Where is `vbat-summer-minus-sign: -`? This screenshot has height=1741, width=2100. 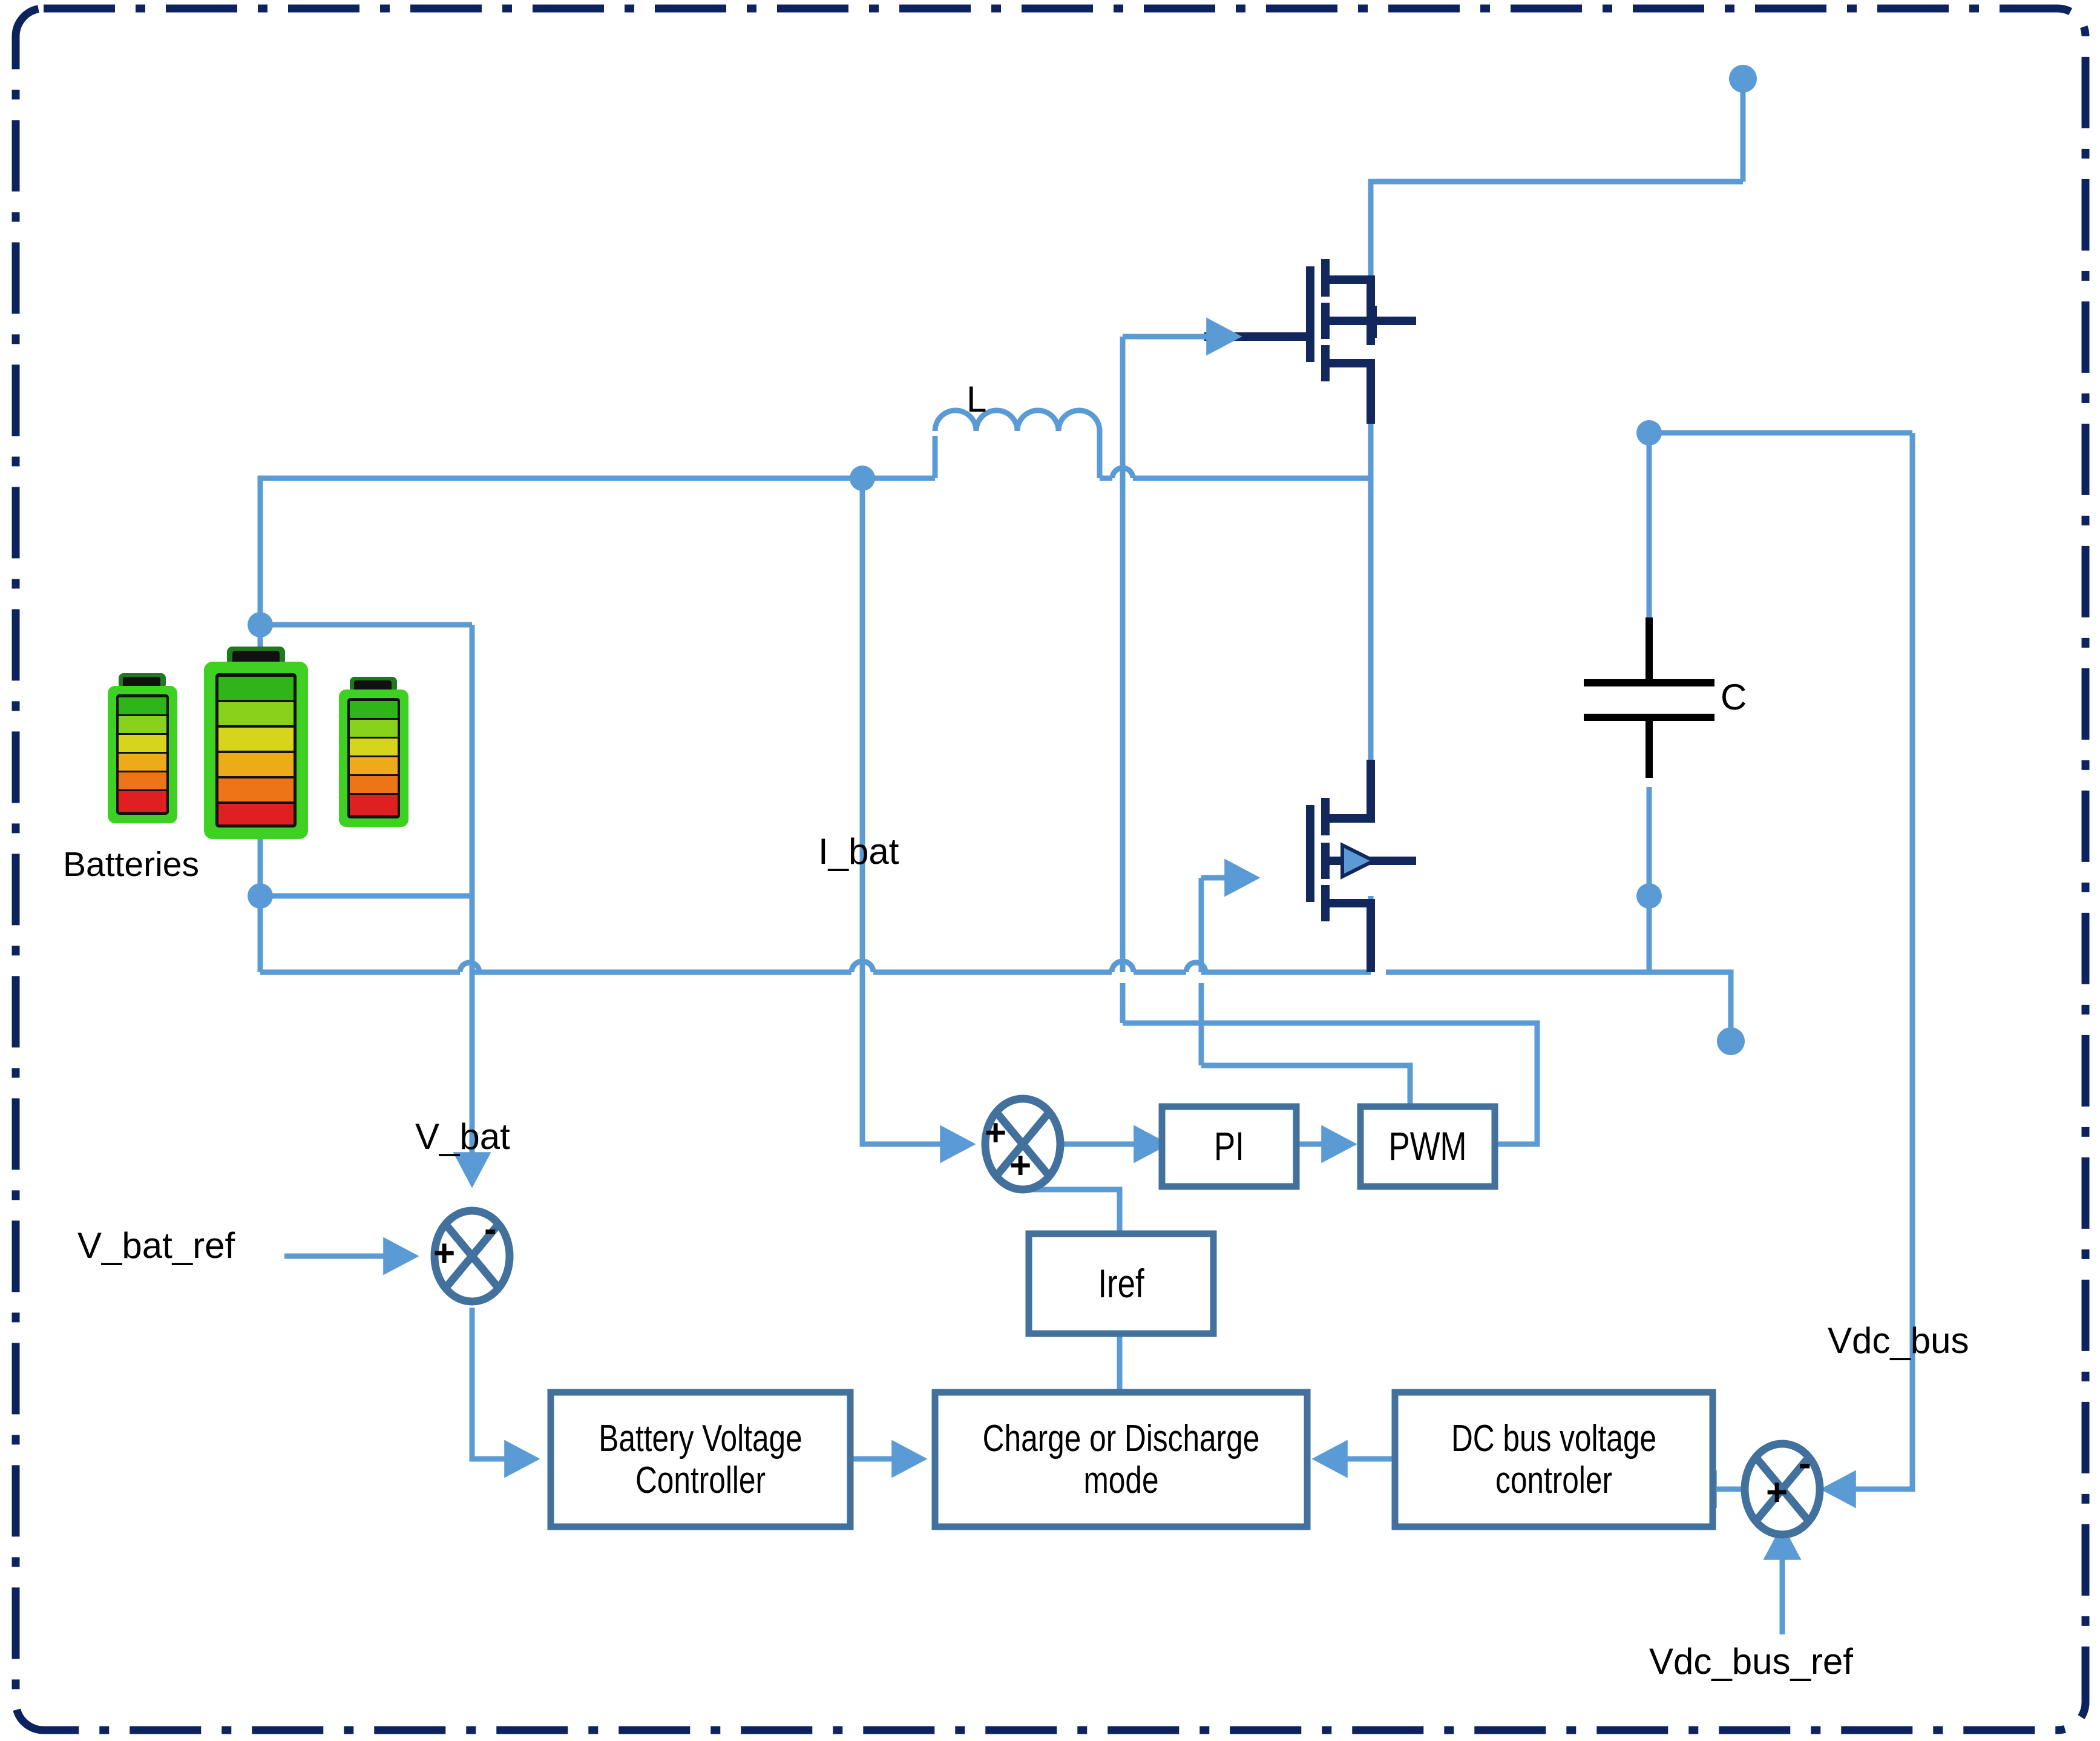
vbat-summer-minus-sign: - is located at coordinates (490, 1229).